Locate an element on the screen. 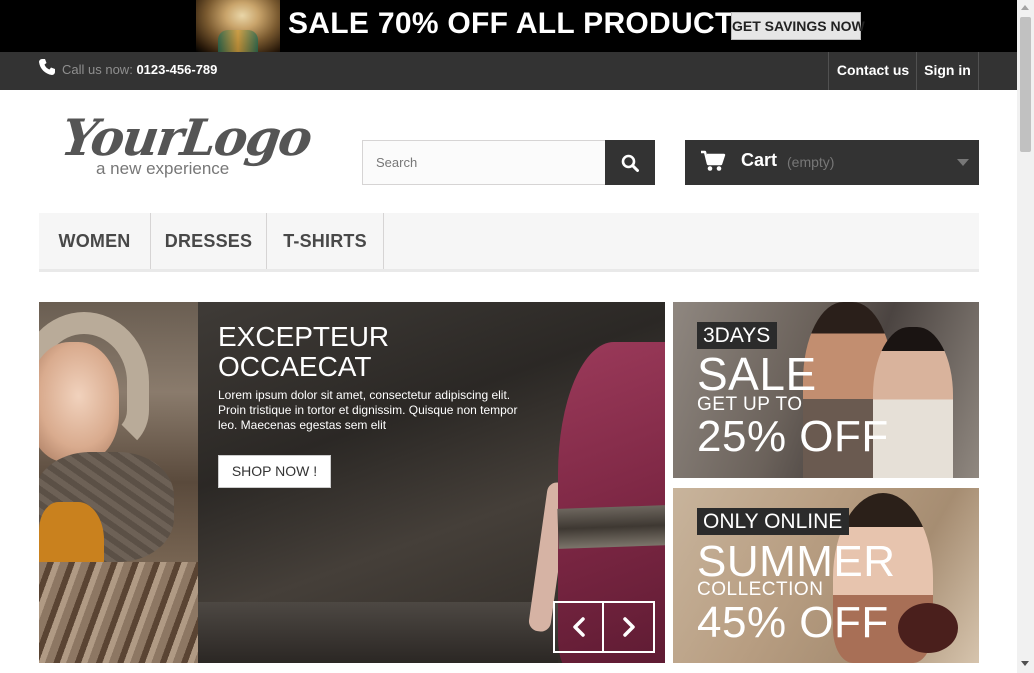  nav-item-women: WOMEN is located at coordinates (95, 241).